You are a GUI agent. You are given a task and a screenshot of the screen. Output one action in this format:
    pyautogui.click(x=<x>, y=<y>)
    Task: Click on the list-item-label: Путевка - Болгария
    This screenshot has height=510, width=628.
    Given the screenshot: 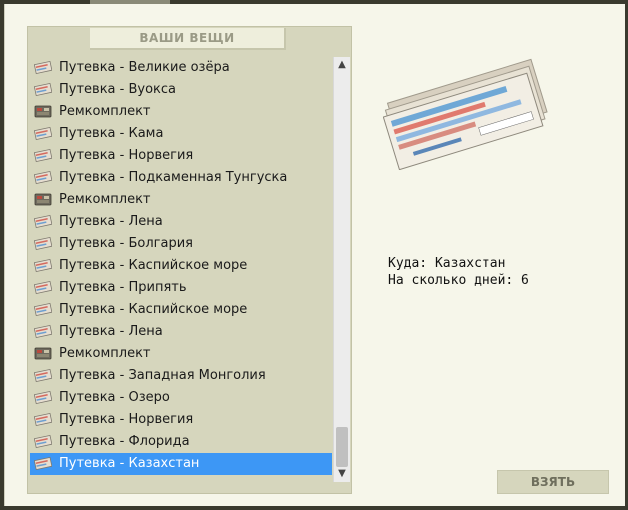 What is the action you would take?
    pyautogui.click(x=126, y=243)
    